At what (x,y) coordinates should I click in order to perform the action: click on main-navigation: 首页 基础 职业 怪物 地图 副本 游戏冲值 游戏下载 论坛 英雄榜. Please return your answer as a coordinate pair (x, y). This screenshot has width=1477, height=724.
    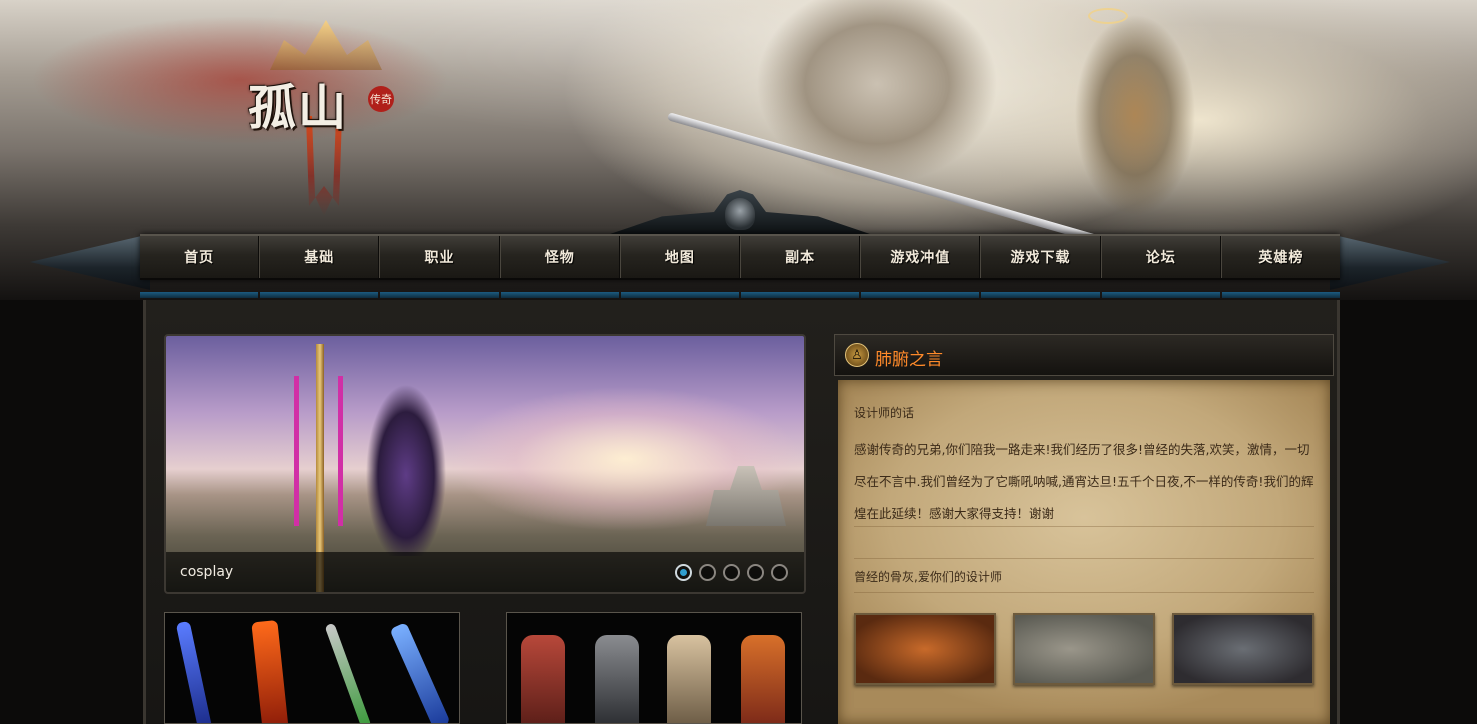
    Looking at the image, I should click on (740, 245).